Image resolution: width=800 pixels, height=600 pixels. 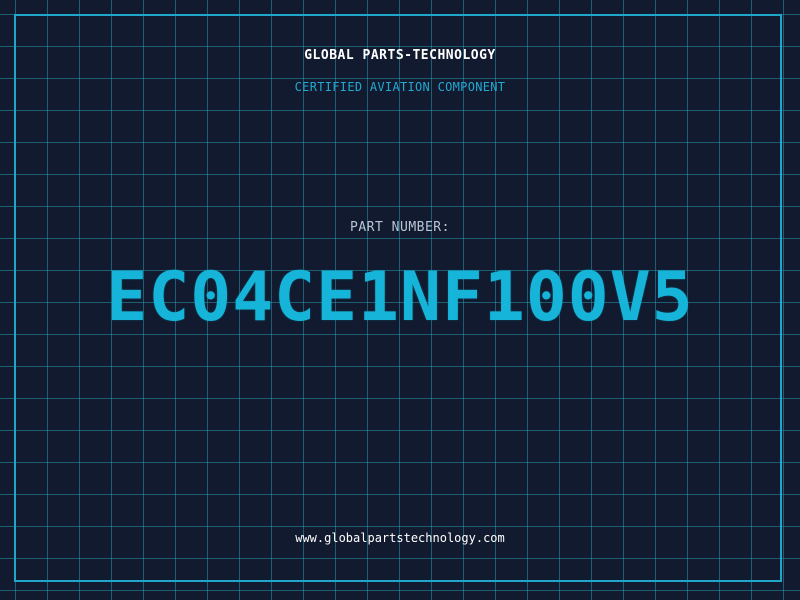 I want to click on part-number-value: EC04CE1NF100V5, so click(x=400, y=297).